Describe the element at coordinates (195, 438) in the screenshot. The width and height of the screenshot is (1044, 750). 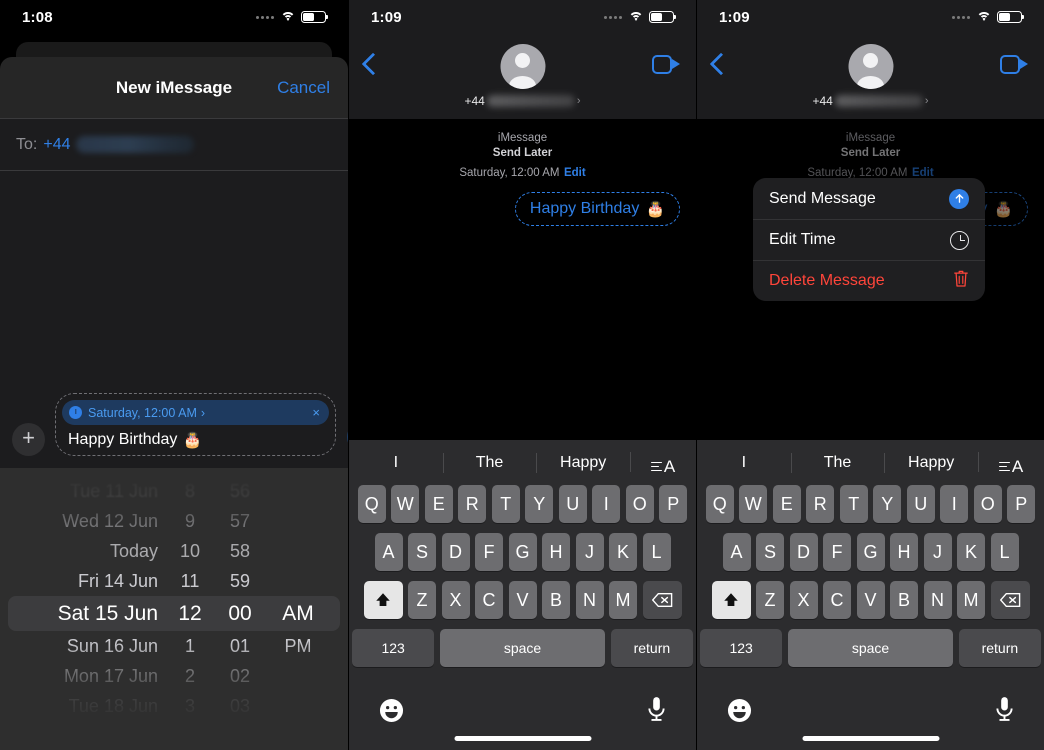
I see `message-input: Happy Birthday 🎂` at that location.